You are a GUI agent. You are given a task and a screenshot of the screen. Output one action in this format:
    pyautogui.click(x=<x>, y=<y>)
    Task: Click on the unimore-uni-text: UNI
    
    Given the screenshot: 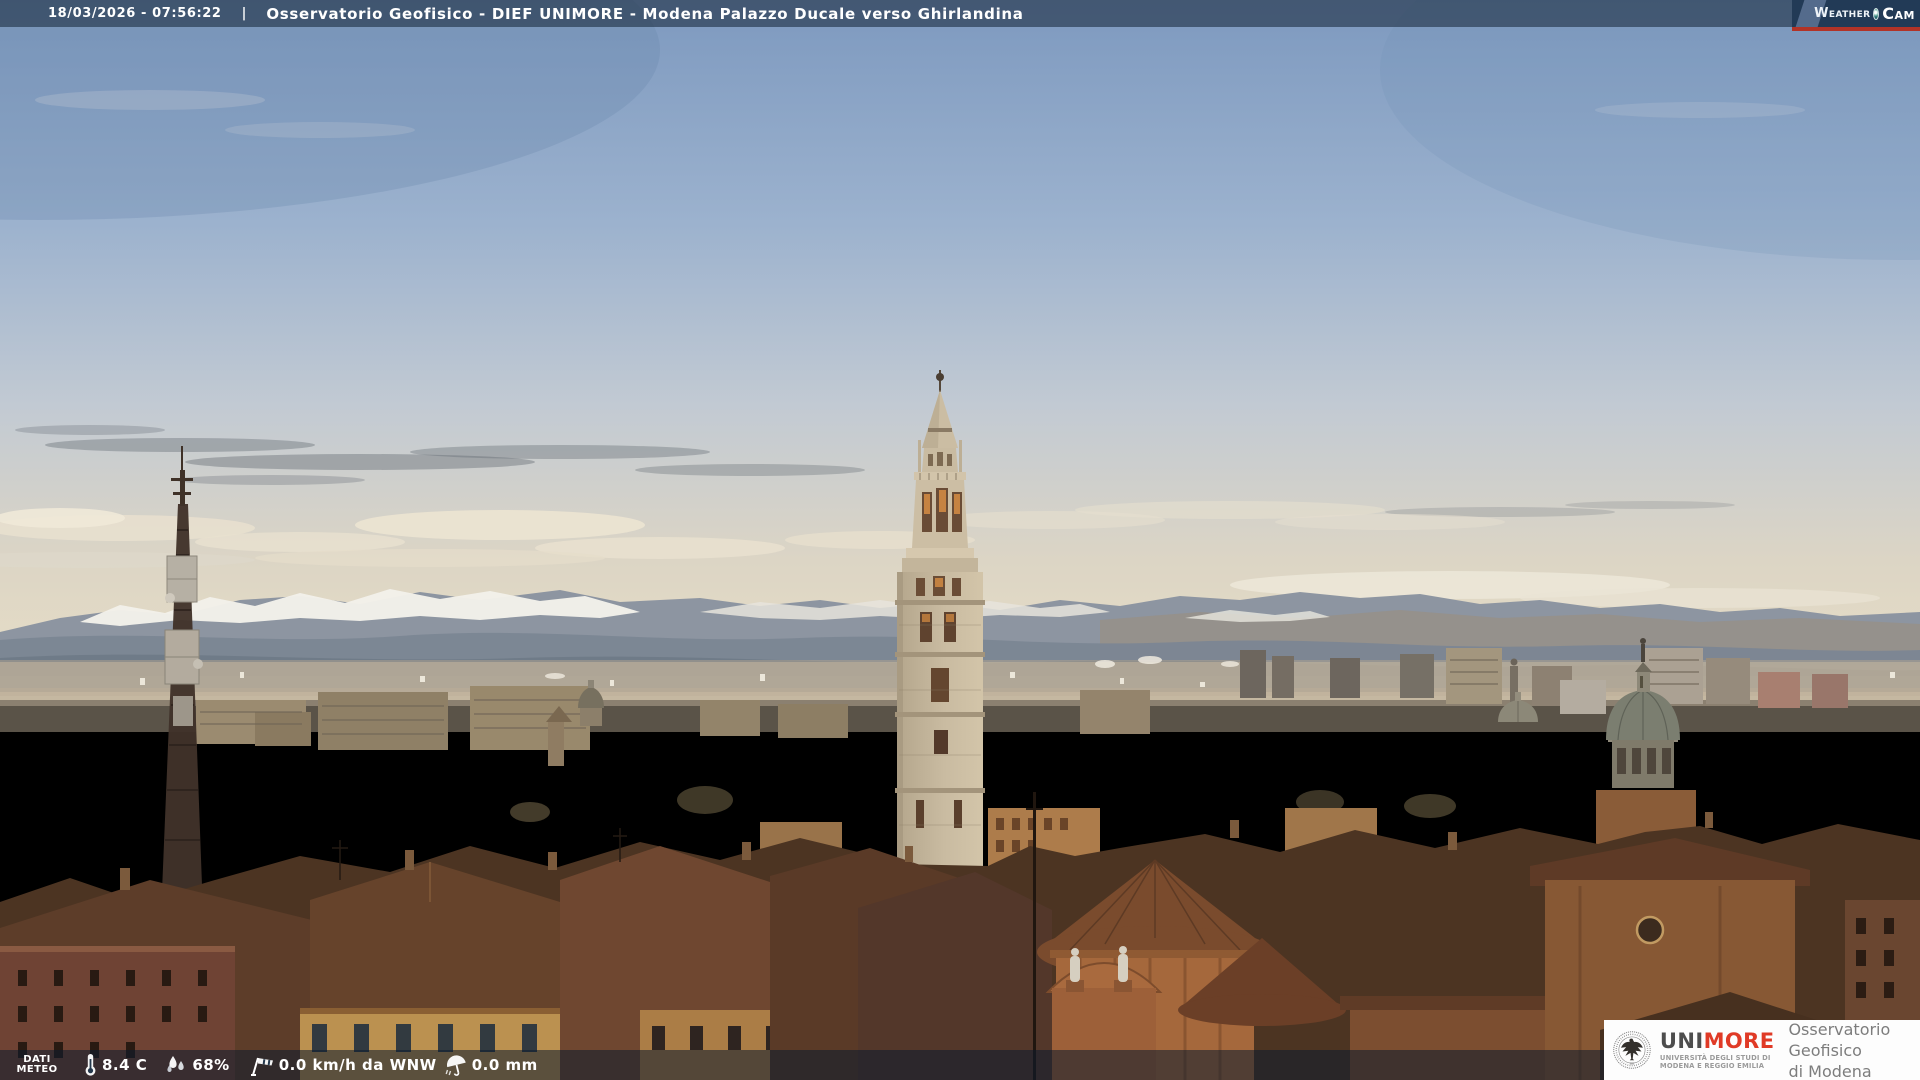 What is the action you would take?
    pyautogui.click(x=1681, y=1040)
    